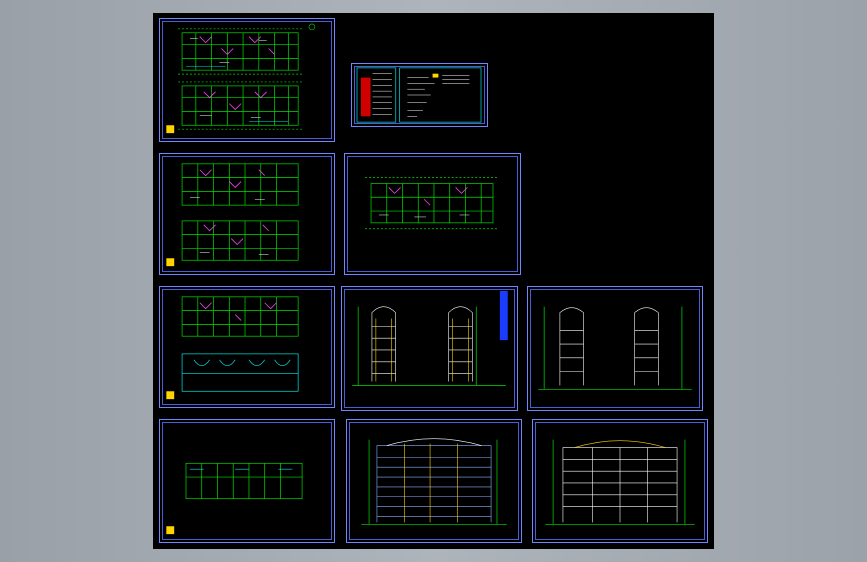 The width and height of the screenshot is (867, 562). I want to click on sheet-design-notes, so click(419, 95).